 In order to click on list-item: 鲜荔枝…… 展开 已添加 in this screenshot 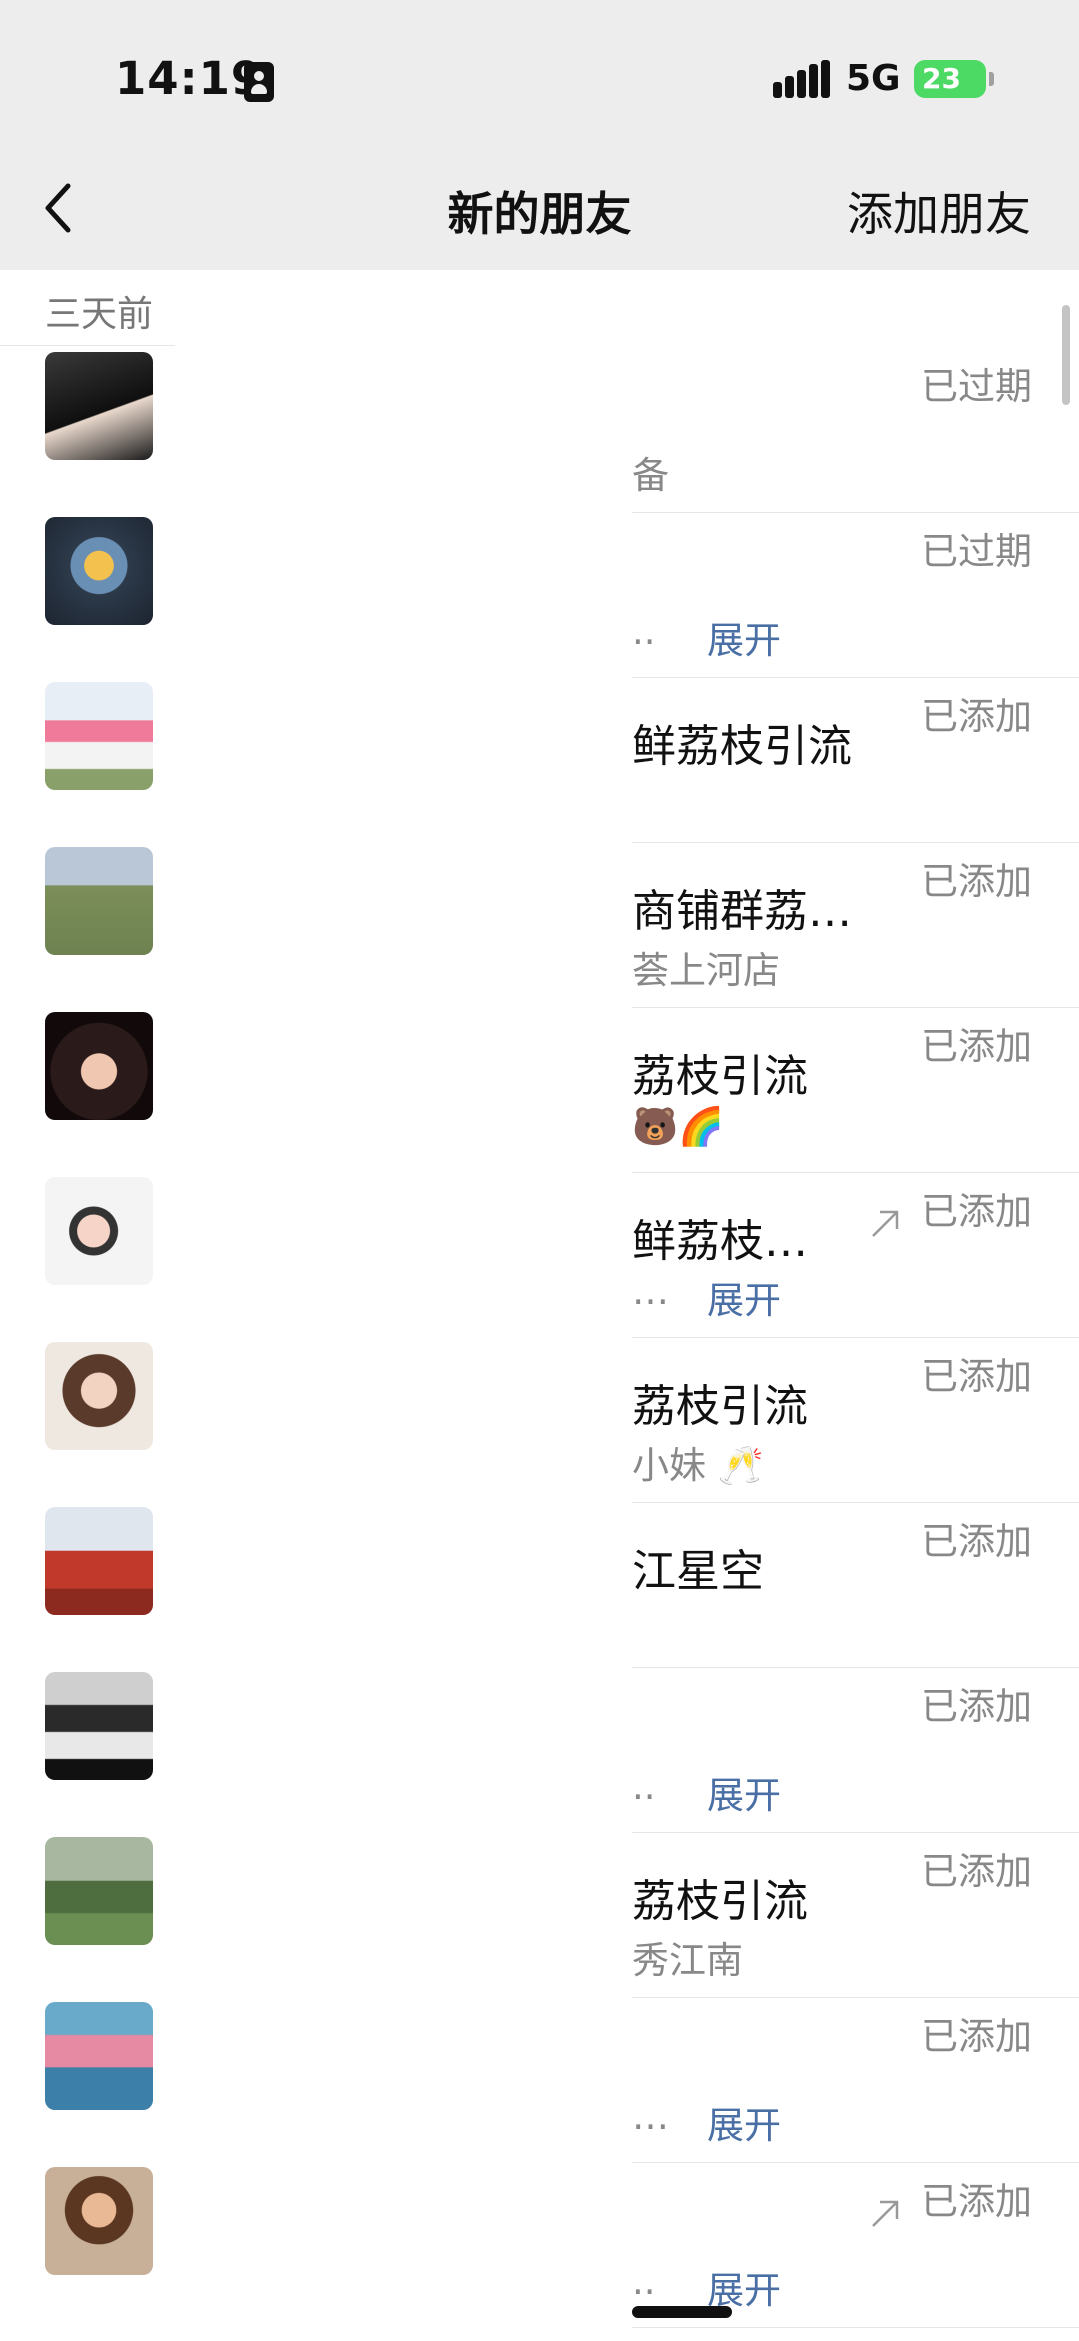, I will do `click(539, 1257)`.